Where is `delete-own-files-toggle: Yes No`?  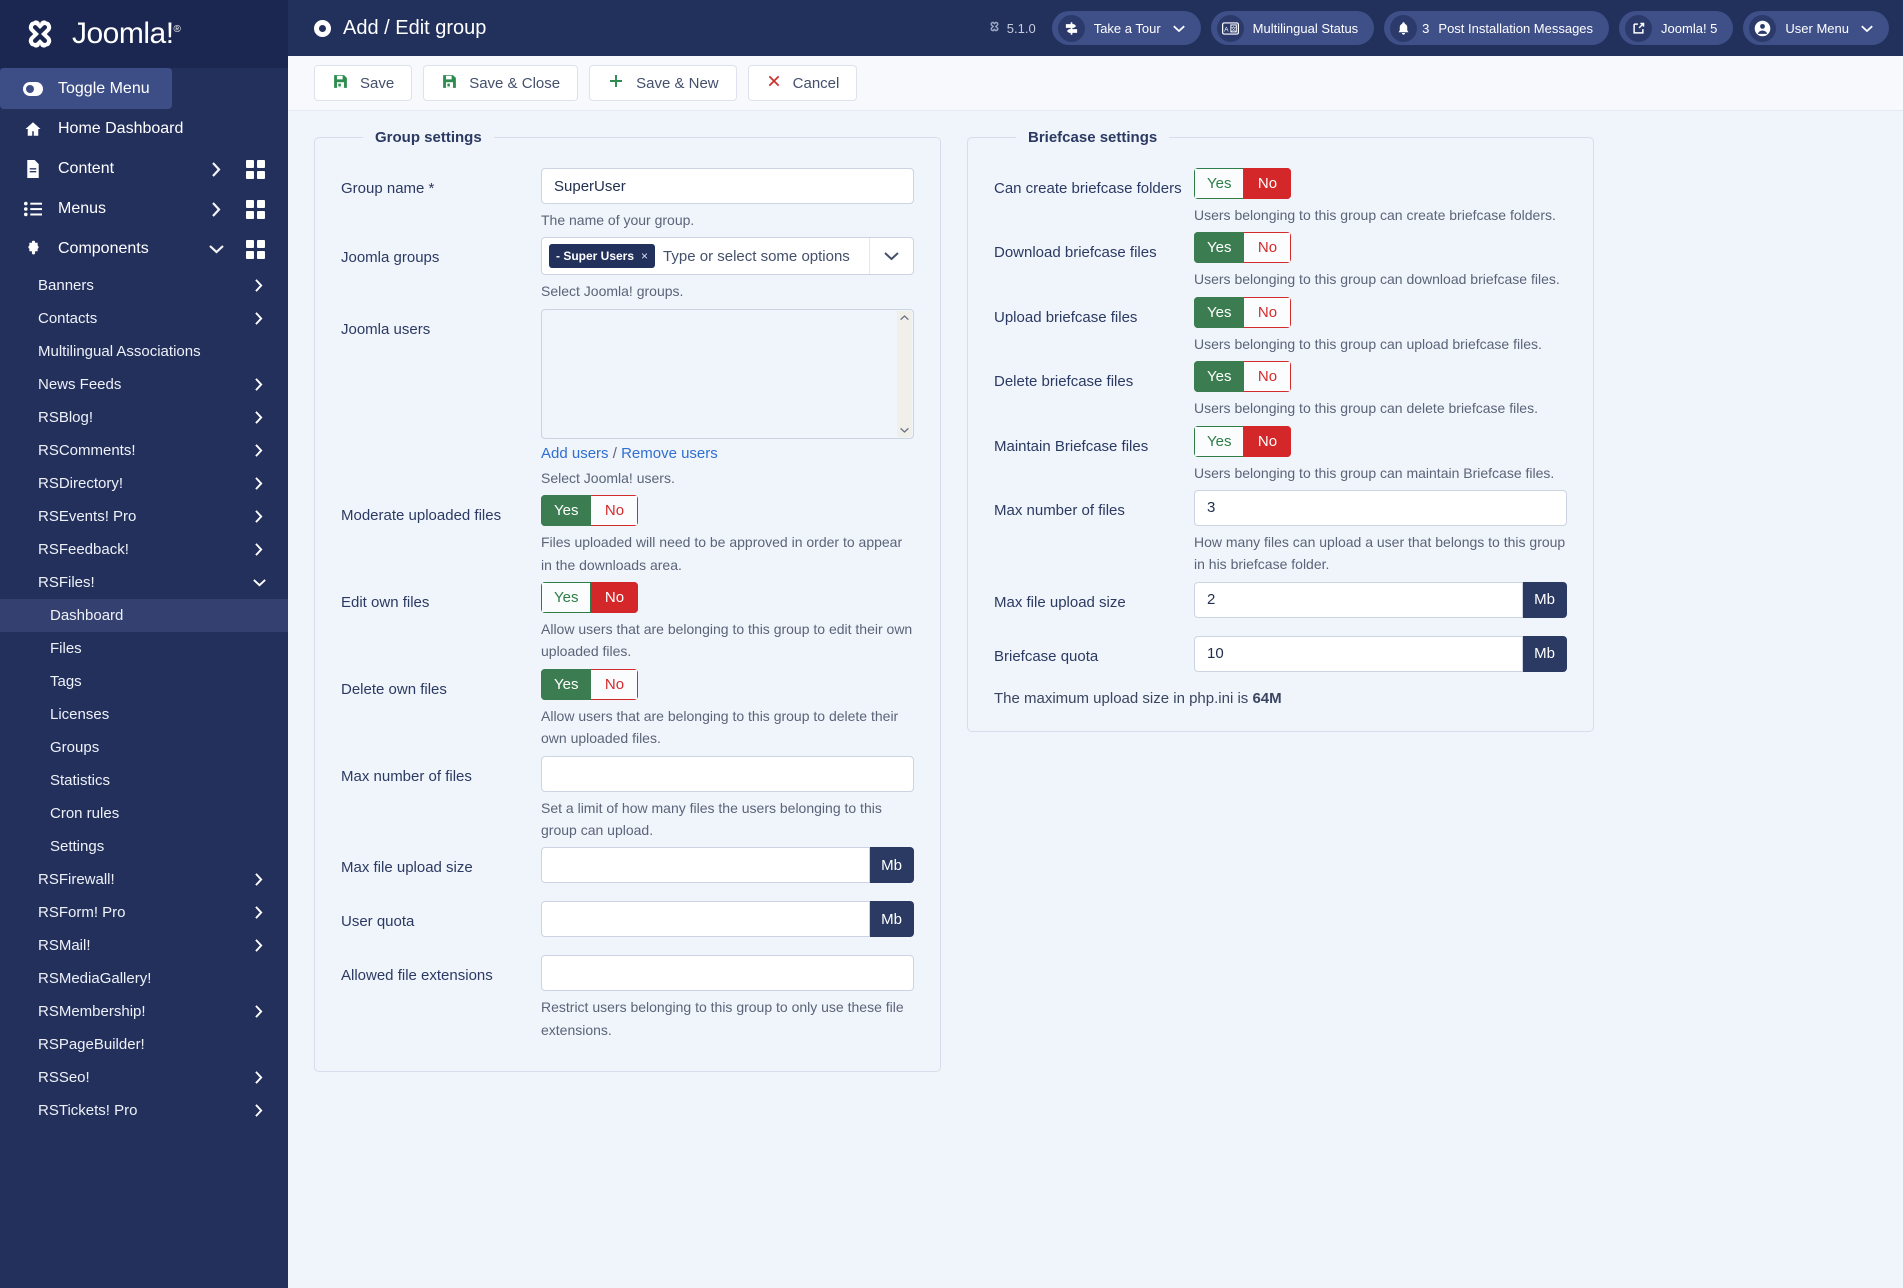 delete-own-files-toggle: Yes No is located at coordinates (590, 684).